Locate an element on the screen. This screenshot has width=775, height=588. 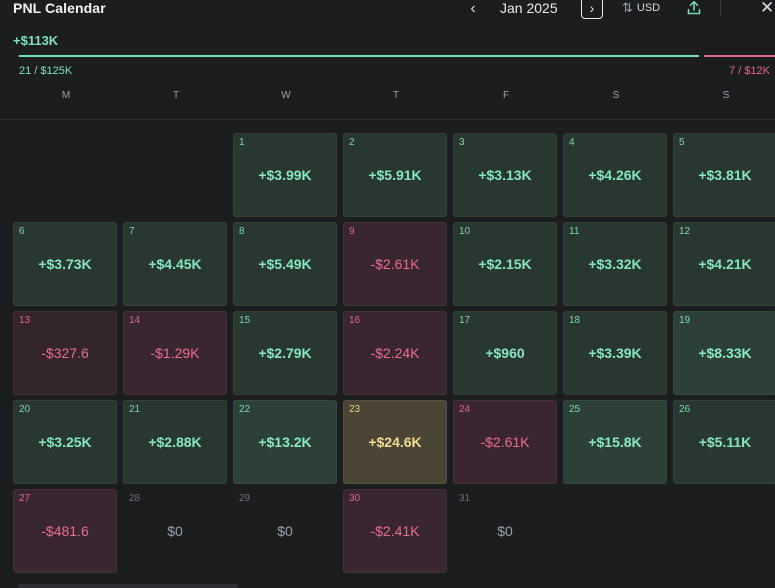
day-cell: 3 +$3.13K is located at coordinates (505, 175).